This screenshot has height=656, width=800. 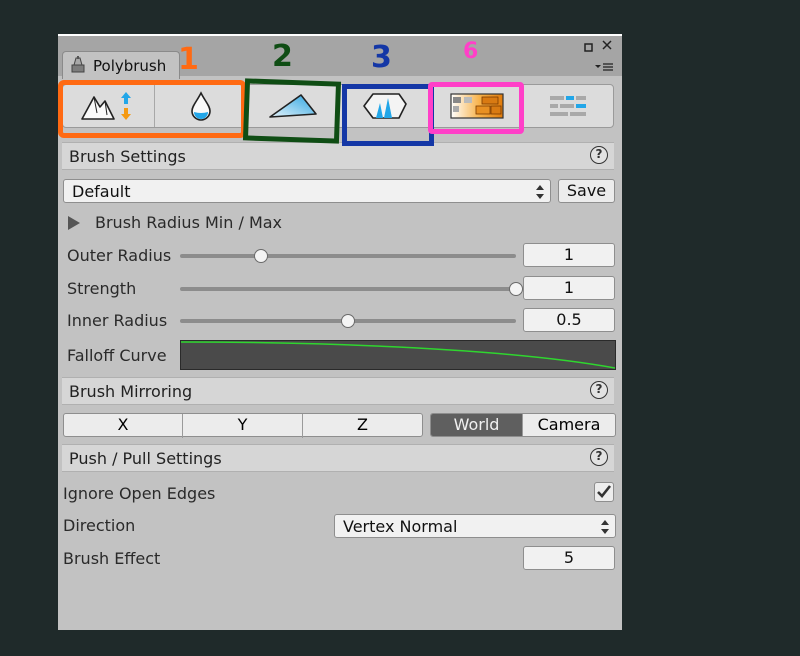 What do you see at coordinates (348, 256) in the screenshot?
I see `outer-radius-slider` at bounding box center [348, 256].